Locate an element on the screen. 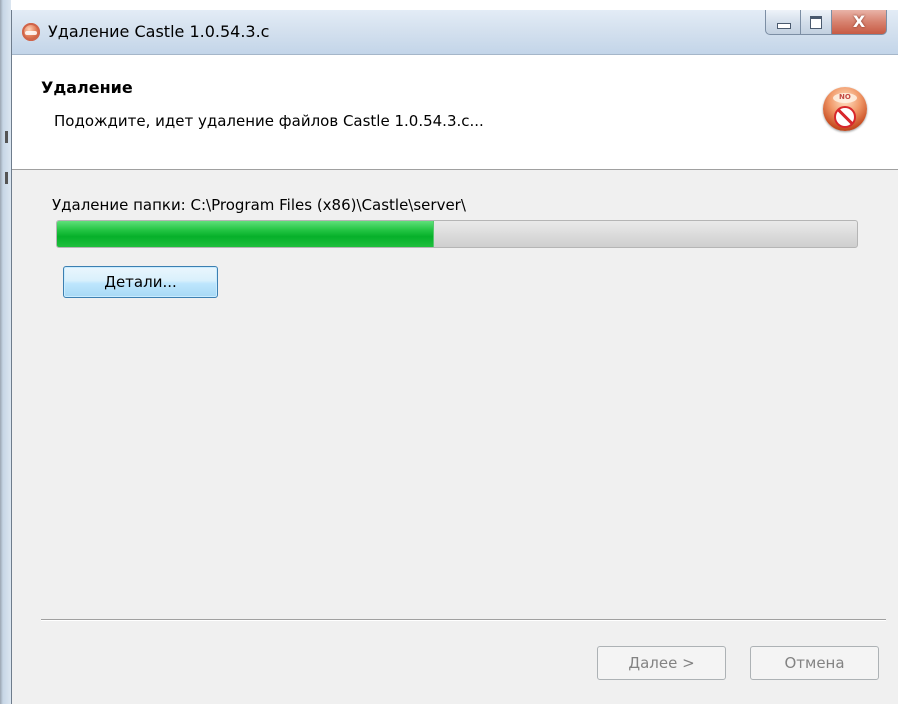  background-window-edge is located at coordinates (5, 352).